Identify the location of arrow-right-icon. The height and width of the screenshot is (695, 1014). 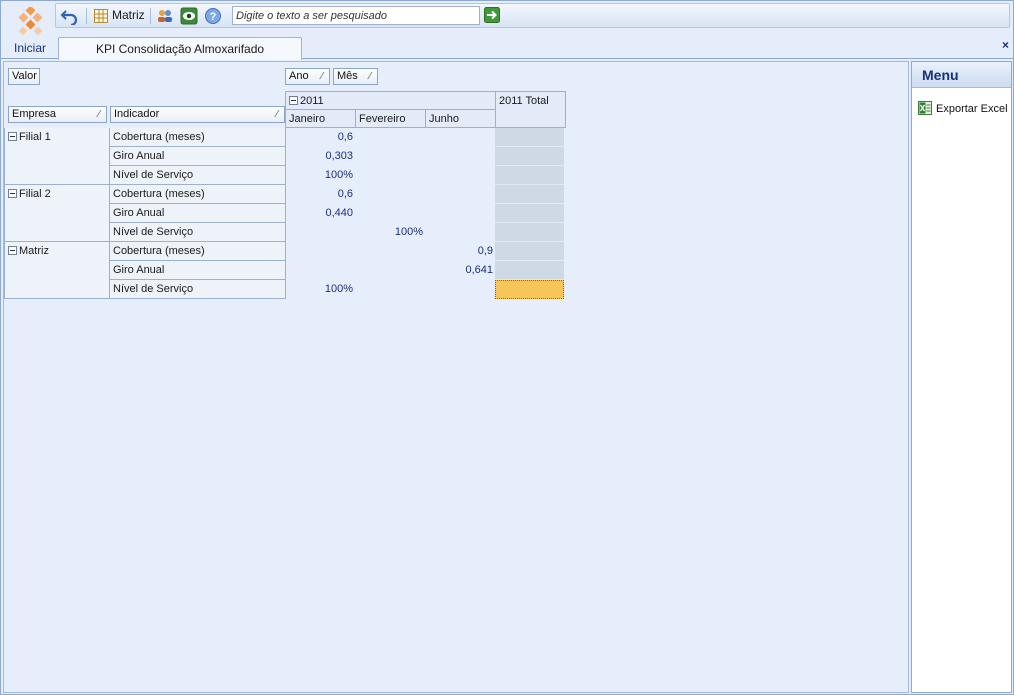
(492, 15).